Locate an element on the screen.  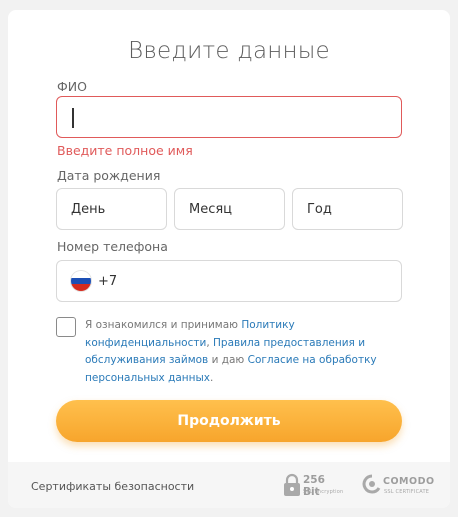
birth-date-label: Дата рождения is located at coordinates (109, 175).